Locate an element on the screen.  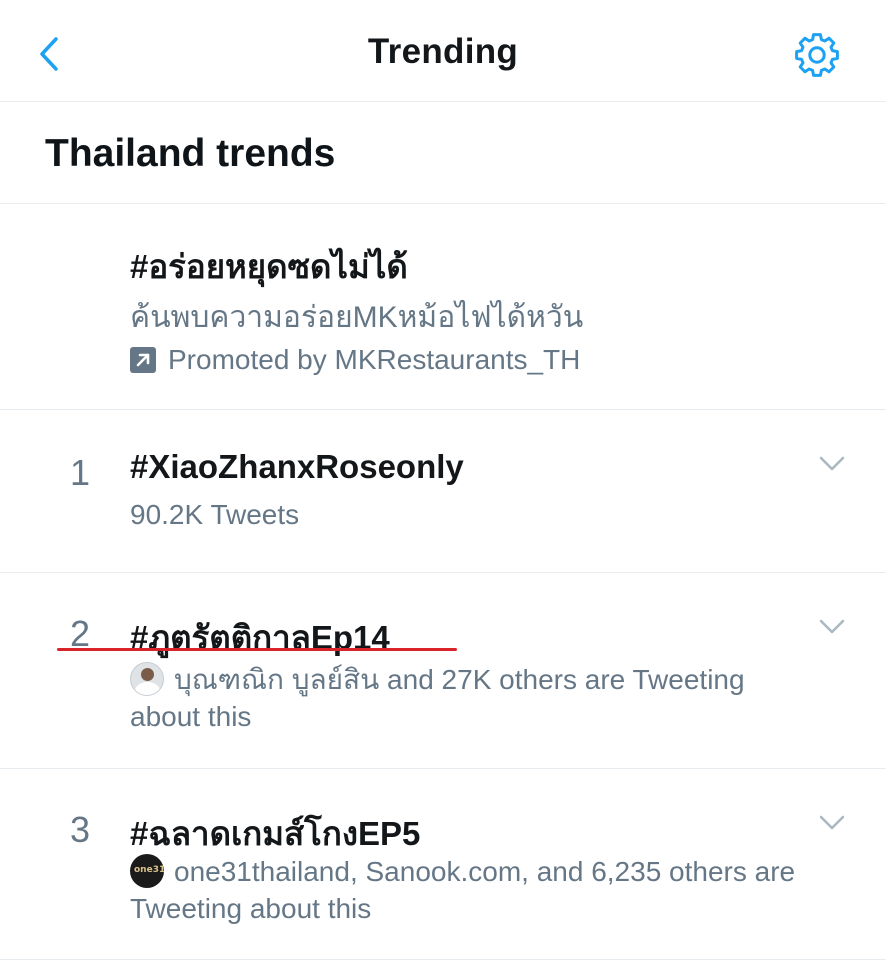
promoted-by-text: Promoted by MKRestaurants_TH is located at coordinates (374, 359).